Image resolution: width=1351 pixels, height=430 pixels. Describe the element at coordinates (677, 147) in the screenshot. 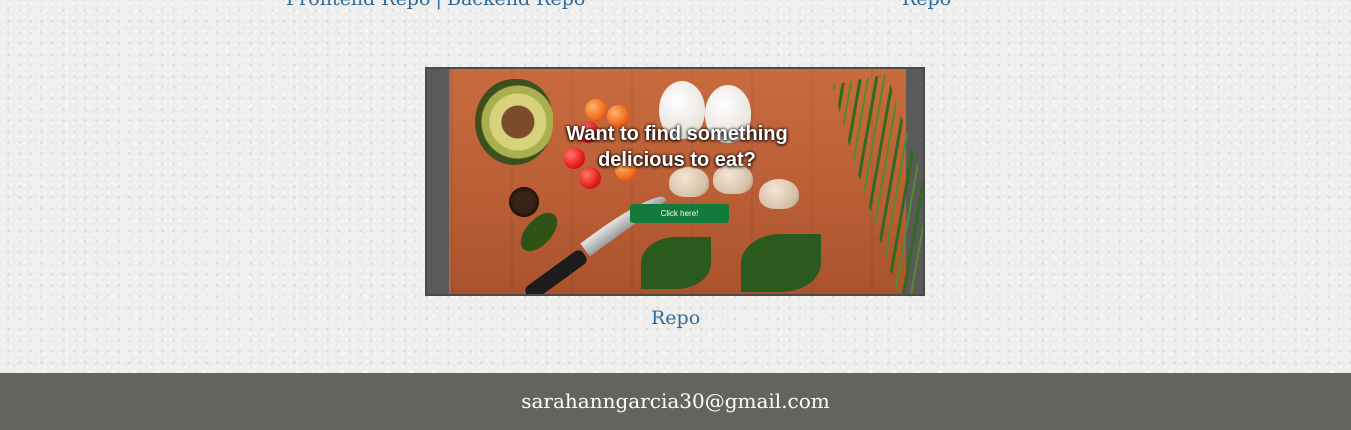

I see `project-image-heading: Want to find something delicious to eat?` at that location.